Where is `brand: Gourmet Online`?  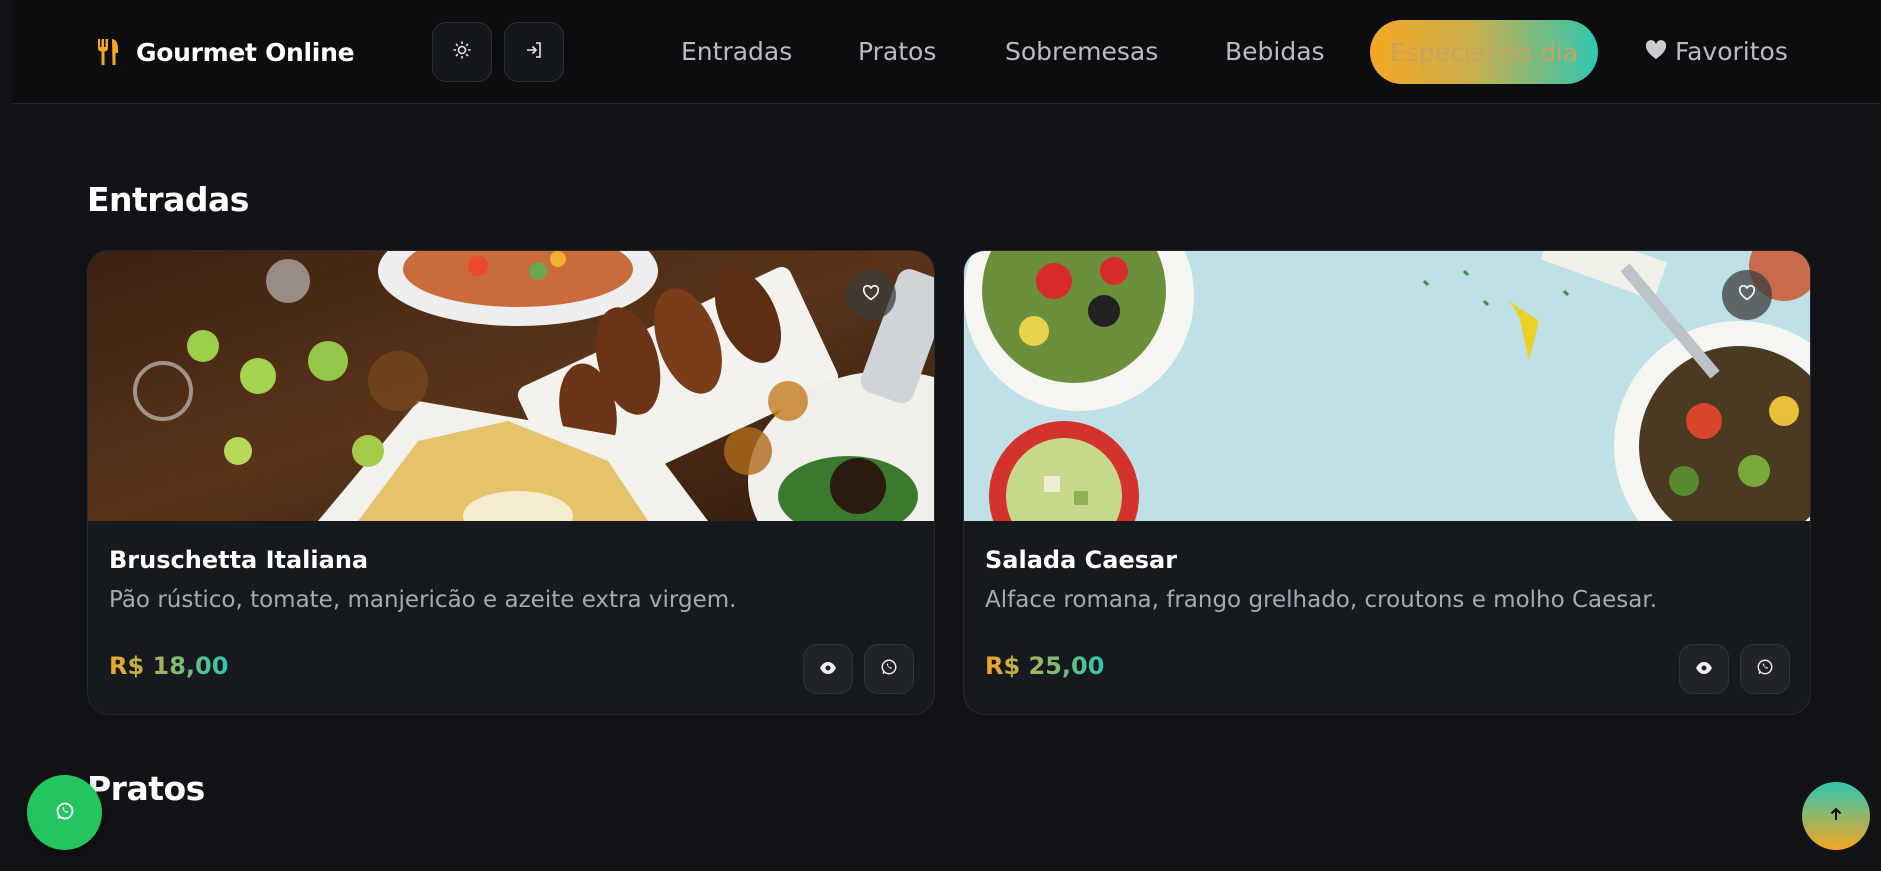 brand: Gourmet Online is located at coordinates (222, 52).